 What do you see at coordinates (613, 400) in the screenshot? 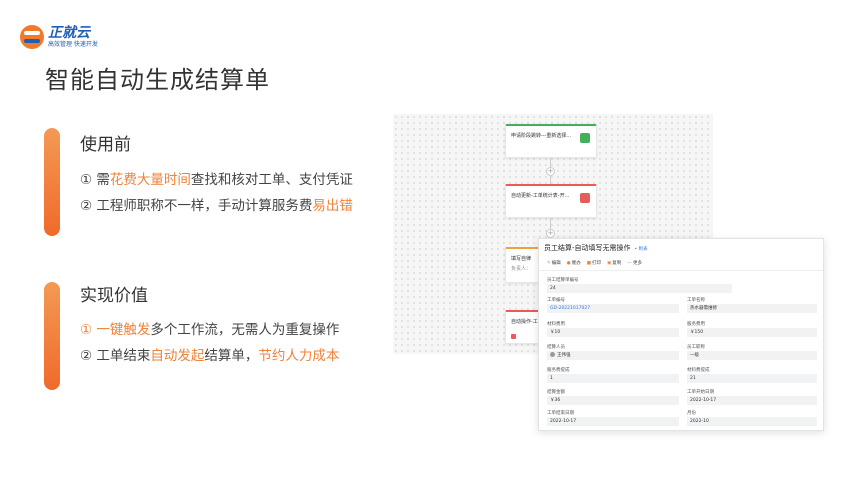
I see `field-value: ￥36` at bounding box center [613, 400].